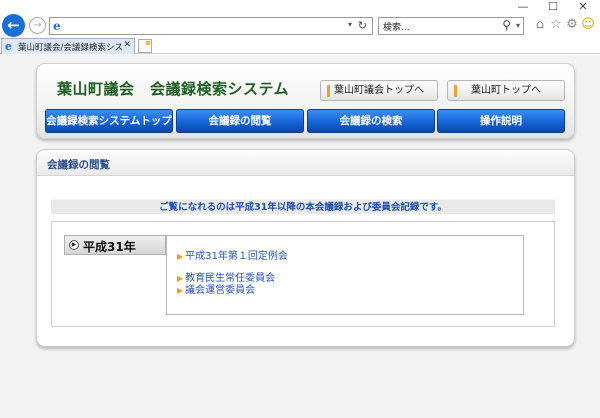 The width and height of the screenshot is (600, 418). What do you see at coordinates (501, 121) in the screenshot?
I see `nav-help-button: 操作説明` at bounding box center [501, 121].